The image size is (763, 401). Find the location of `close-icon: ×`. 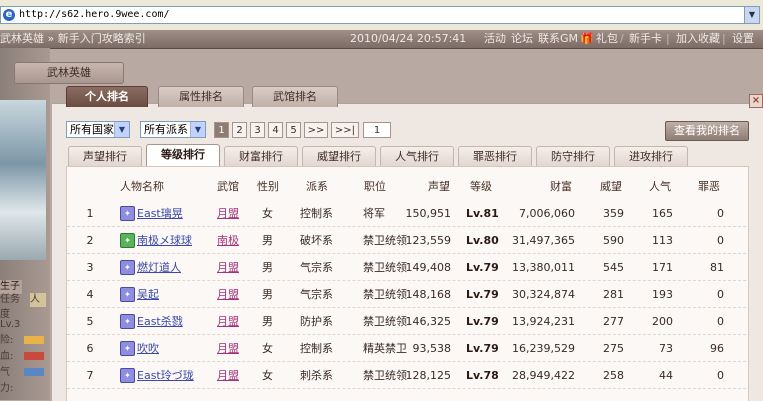

close-icon: × is located at coordinates (756, 101).